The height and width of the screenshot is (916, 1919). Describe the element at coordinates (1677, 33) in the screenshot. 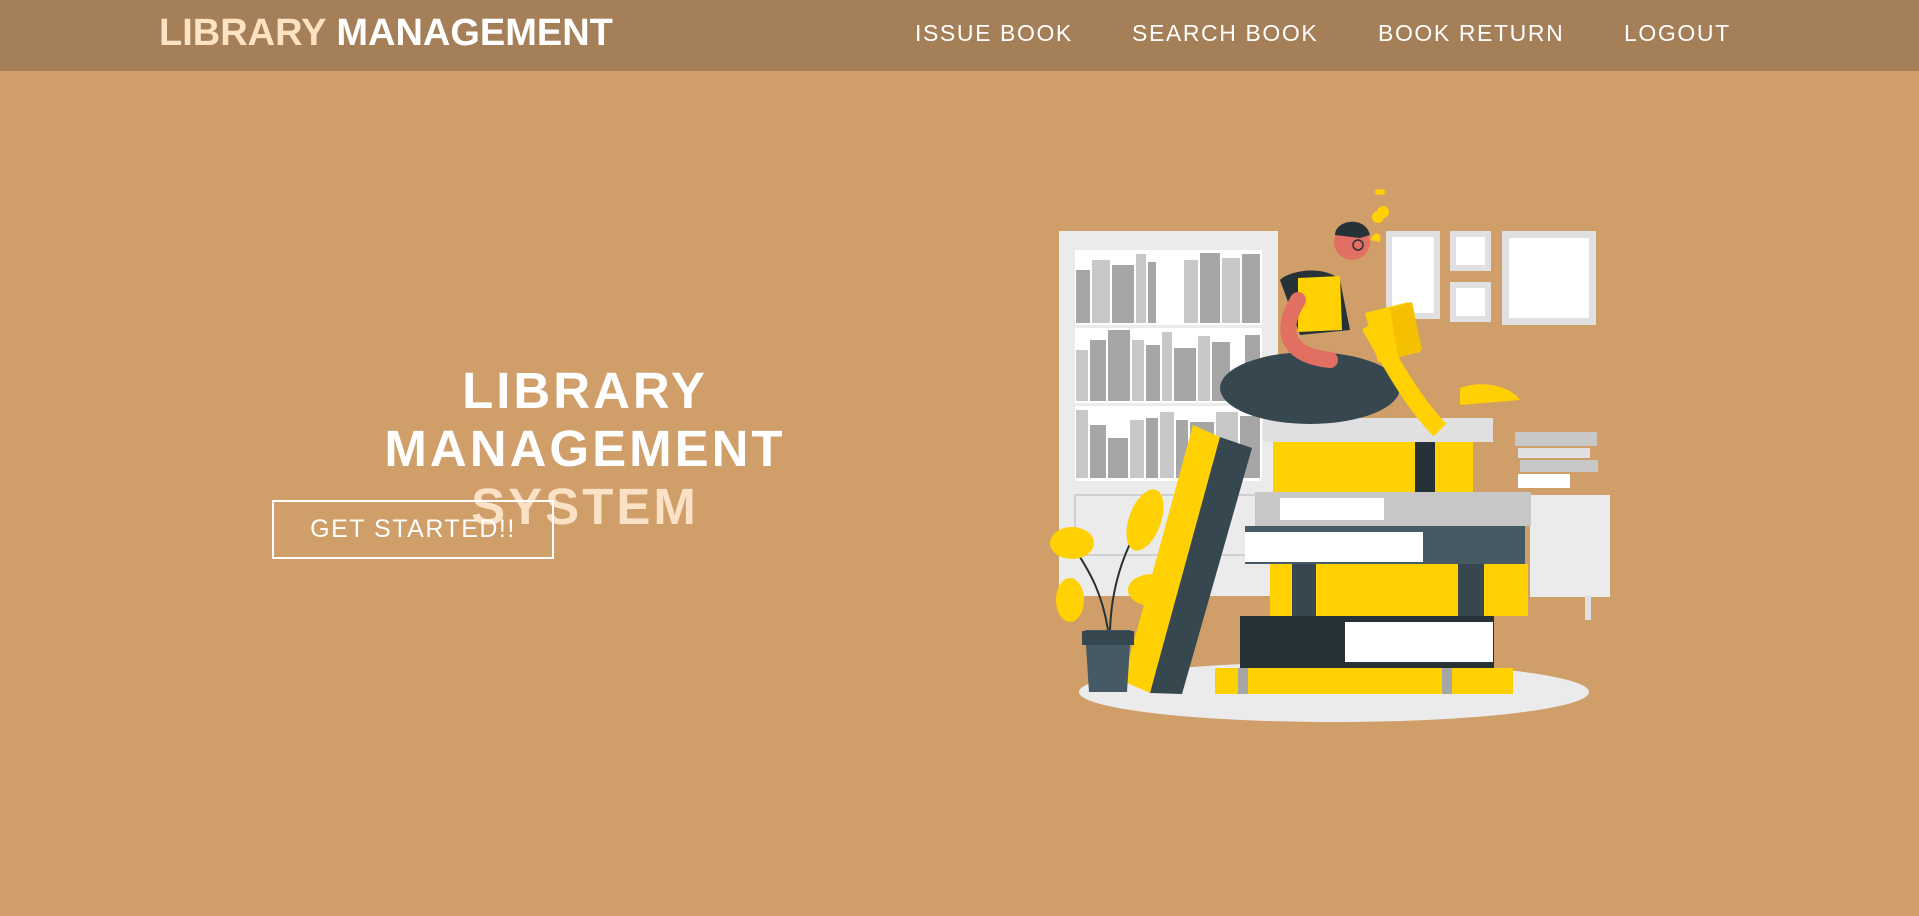

I see `nav-logout: LOGOUT` at that location.